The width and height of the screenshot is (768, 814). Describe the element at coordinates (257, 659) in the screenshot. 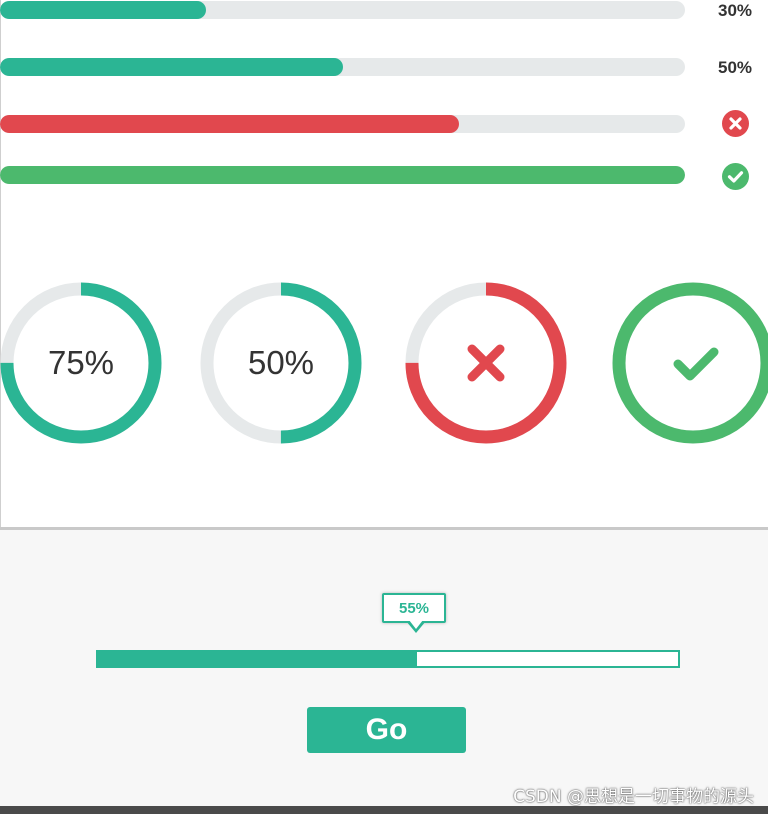

I see `progress-slider-fill` at that location.